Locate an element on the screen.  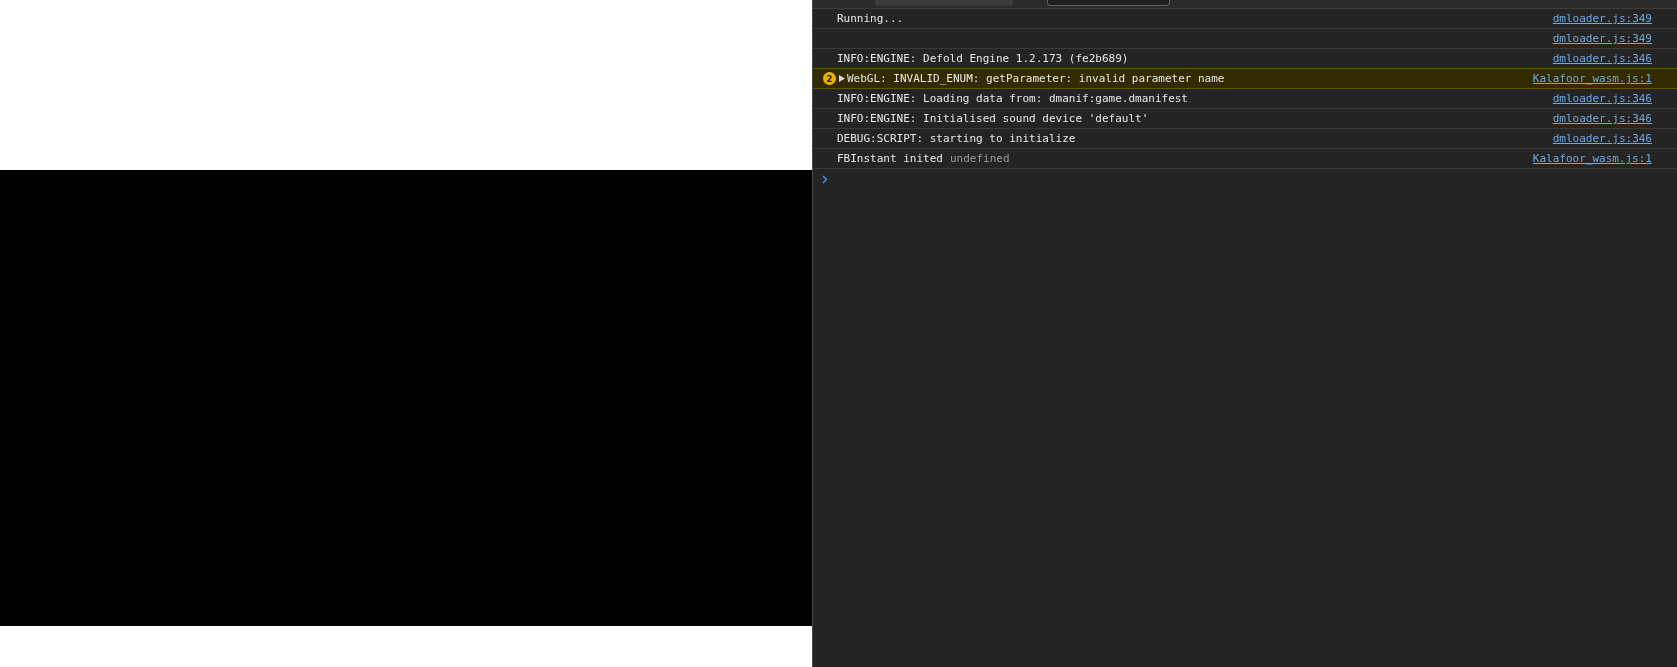
log-message: INFO:ENGINE: Defold Engine 1.2.173 (fe2b689) is located at coordinates (983, 58).